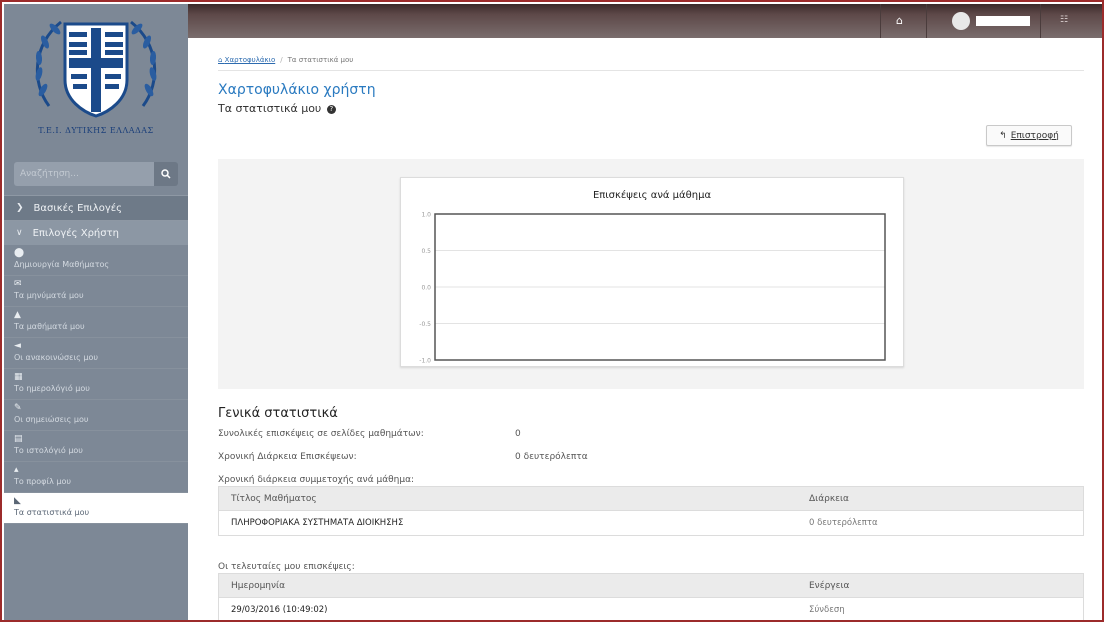 This screenshot has width=1104, height=622. What do you see at coordinates (51, 419) in the screenshot?
I see `sidebar-item-label: Οι σημειώσεις μου` at bounding box center [51, 419].